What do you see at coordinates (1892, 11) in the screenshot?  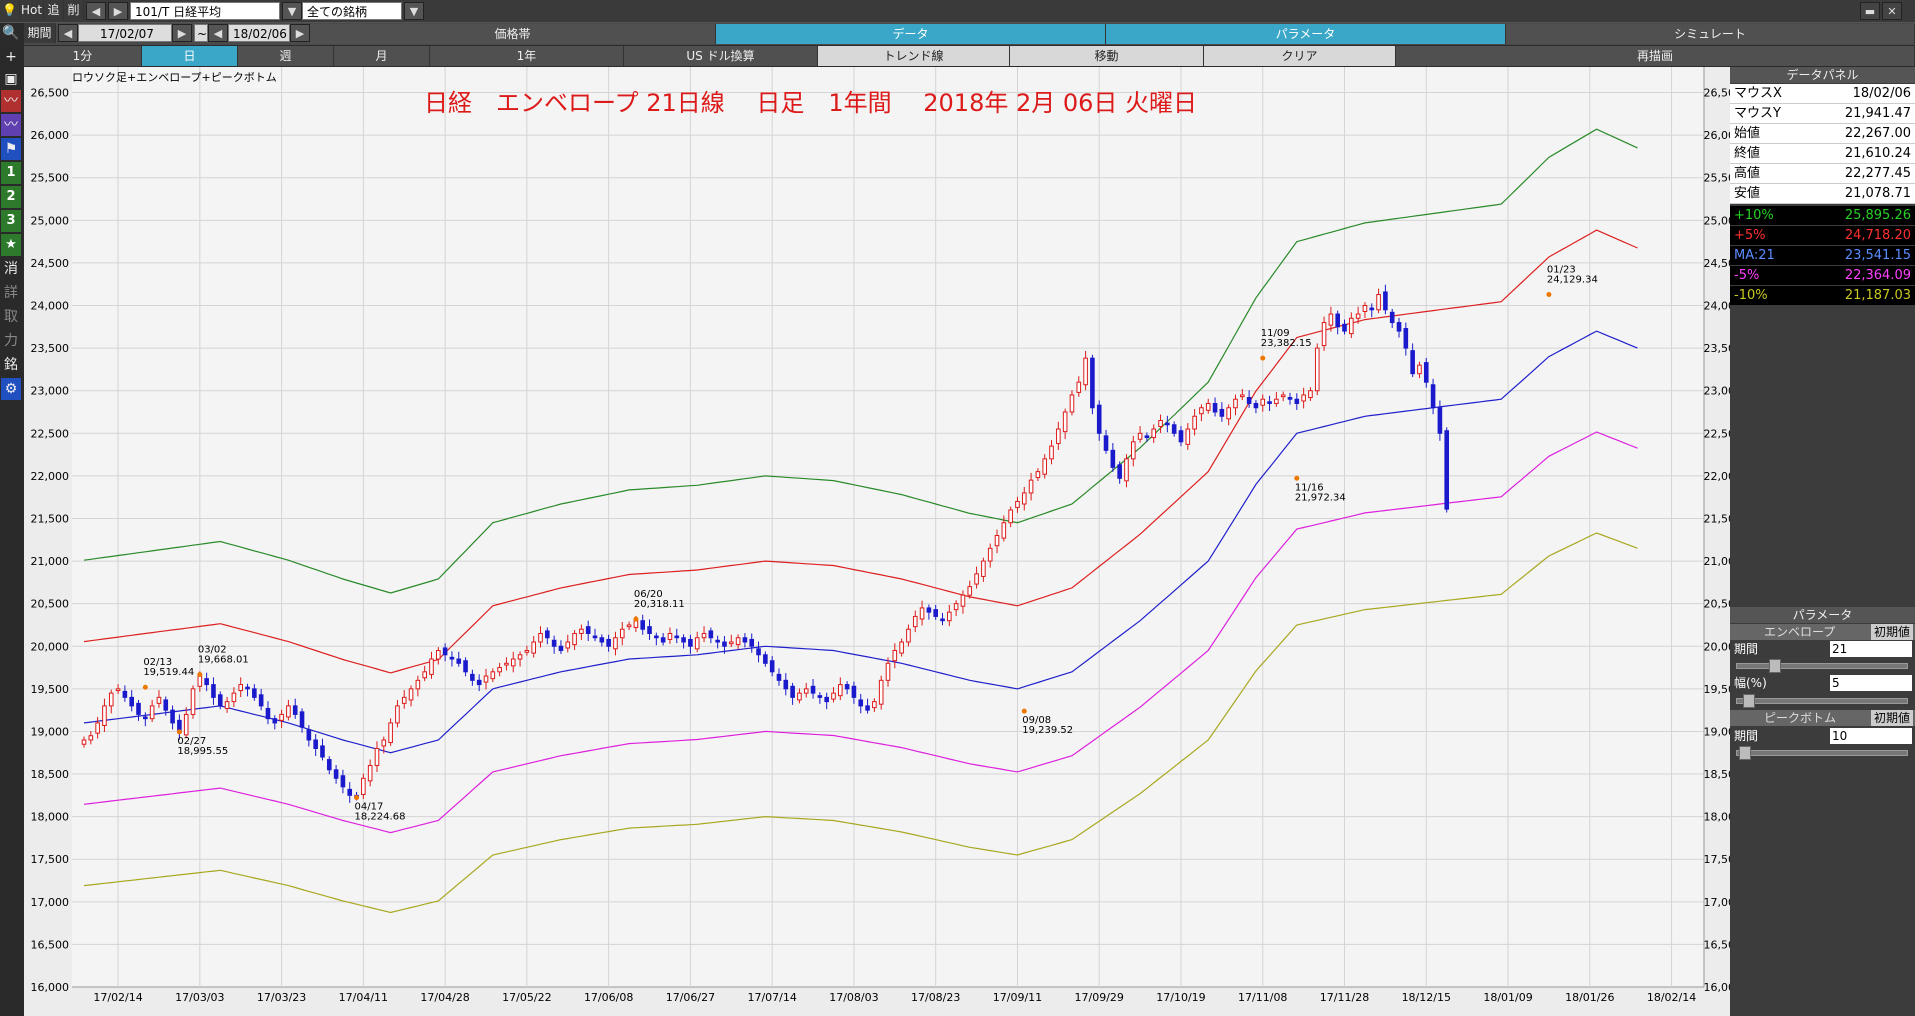 I see `close-icon: ✕` at bounding box center [1892, 11].